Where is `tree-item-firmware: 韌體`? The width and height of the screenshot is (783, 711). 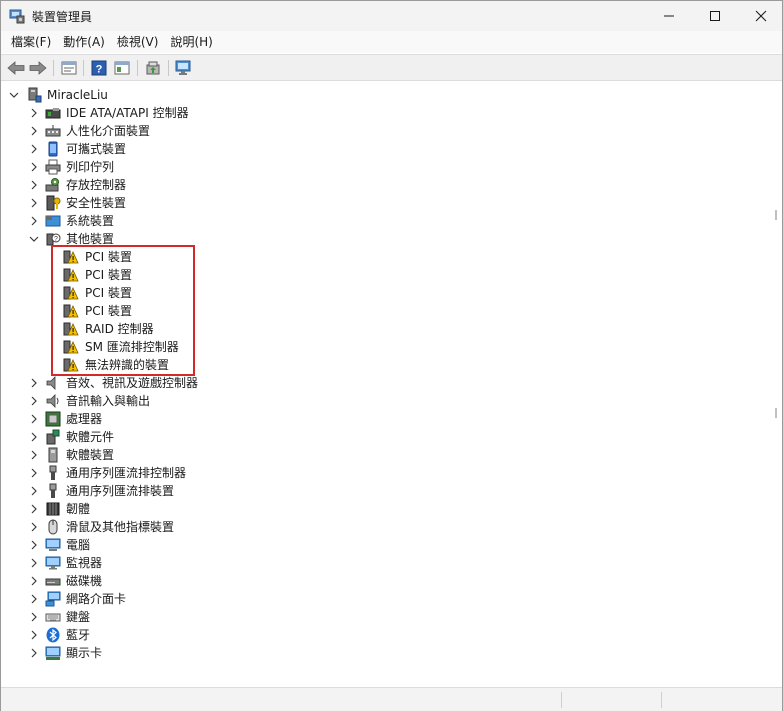 tree-item-firmware: 韌體 is located at coordinates (127, 509).